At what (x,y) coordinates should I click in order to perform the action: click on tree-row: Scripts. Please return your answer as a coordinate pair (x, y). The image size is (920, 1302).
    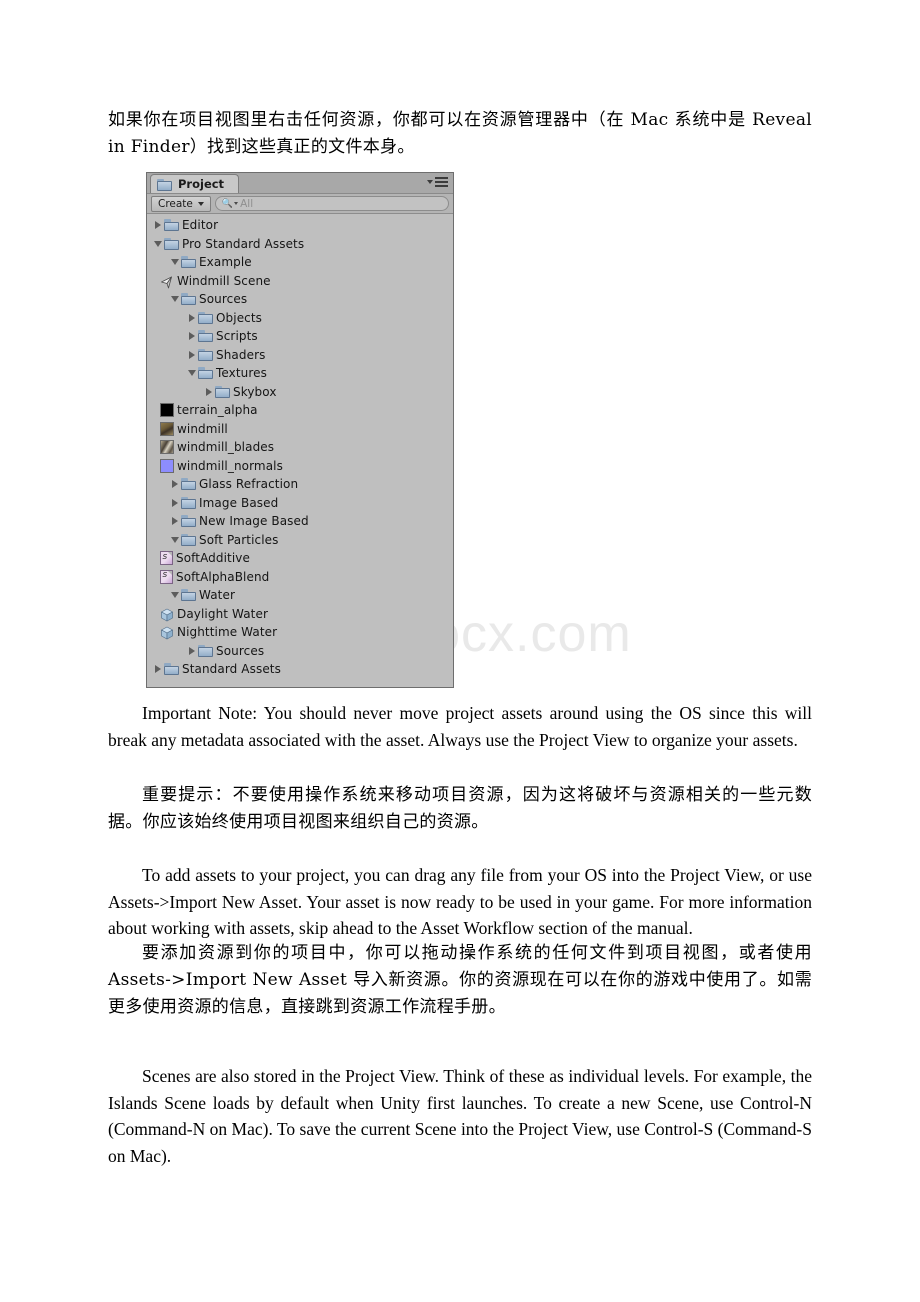
    Looking at the image, I should click on (300, 336).